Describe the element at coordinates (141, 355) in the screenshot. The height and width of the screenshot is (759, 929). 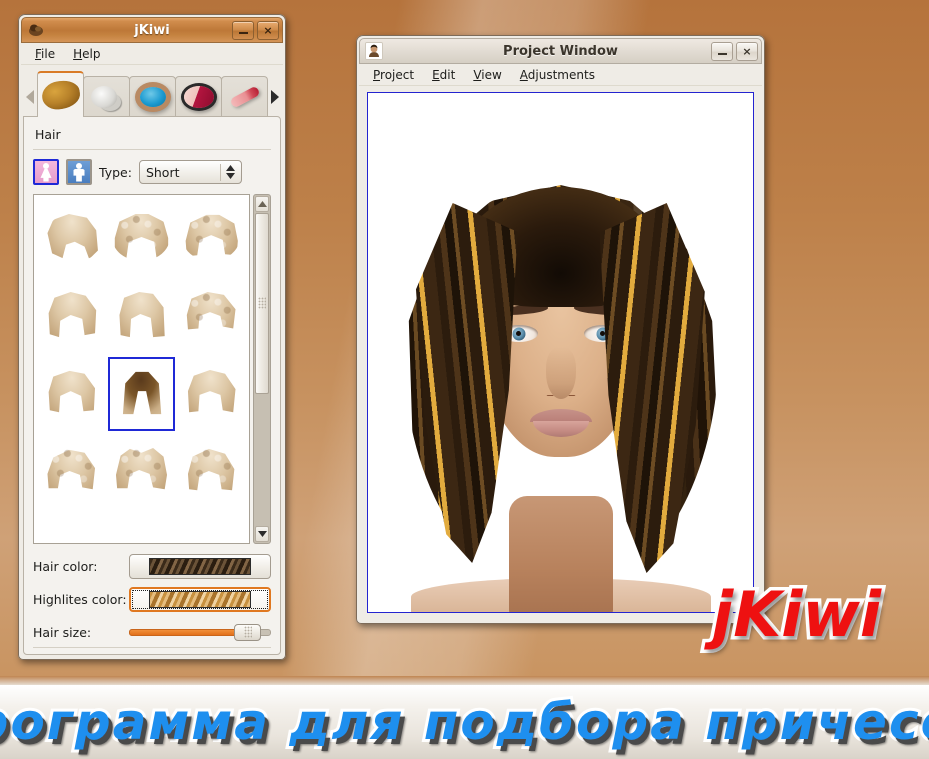
I see `hairstyle-grid-inner` at that location.